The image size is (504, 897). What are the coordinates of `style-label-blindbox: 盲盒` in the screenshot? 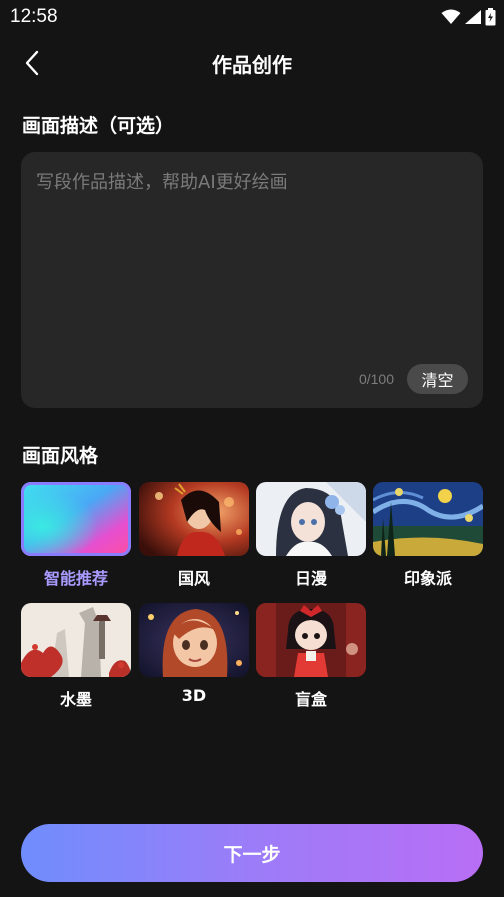 It's located at (310, 699).